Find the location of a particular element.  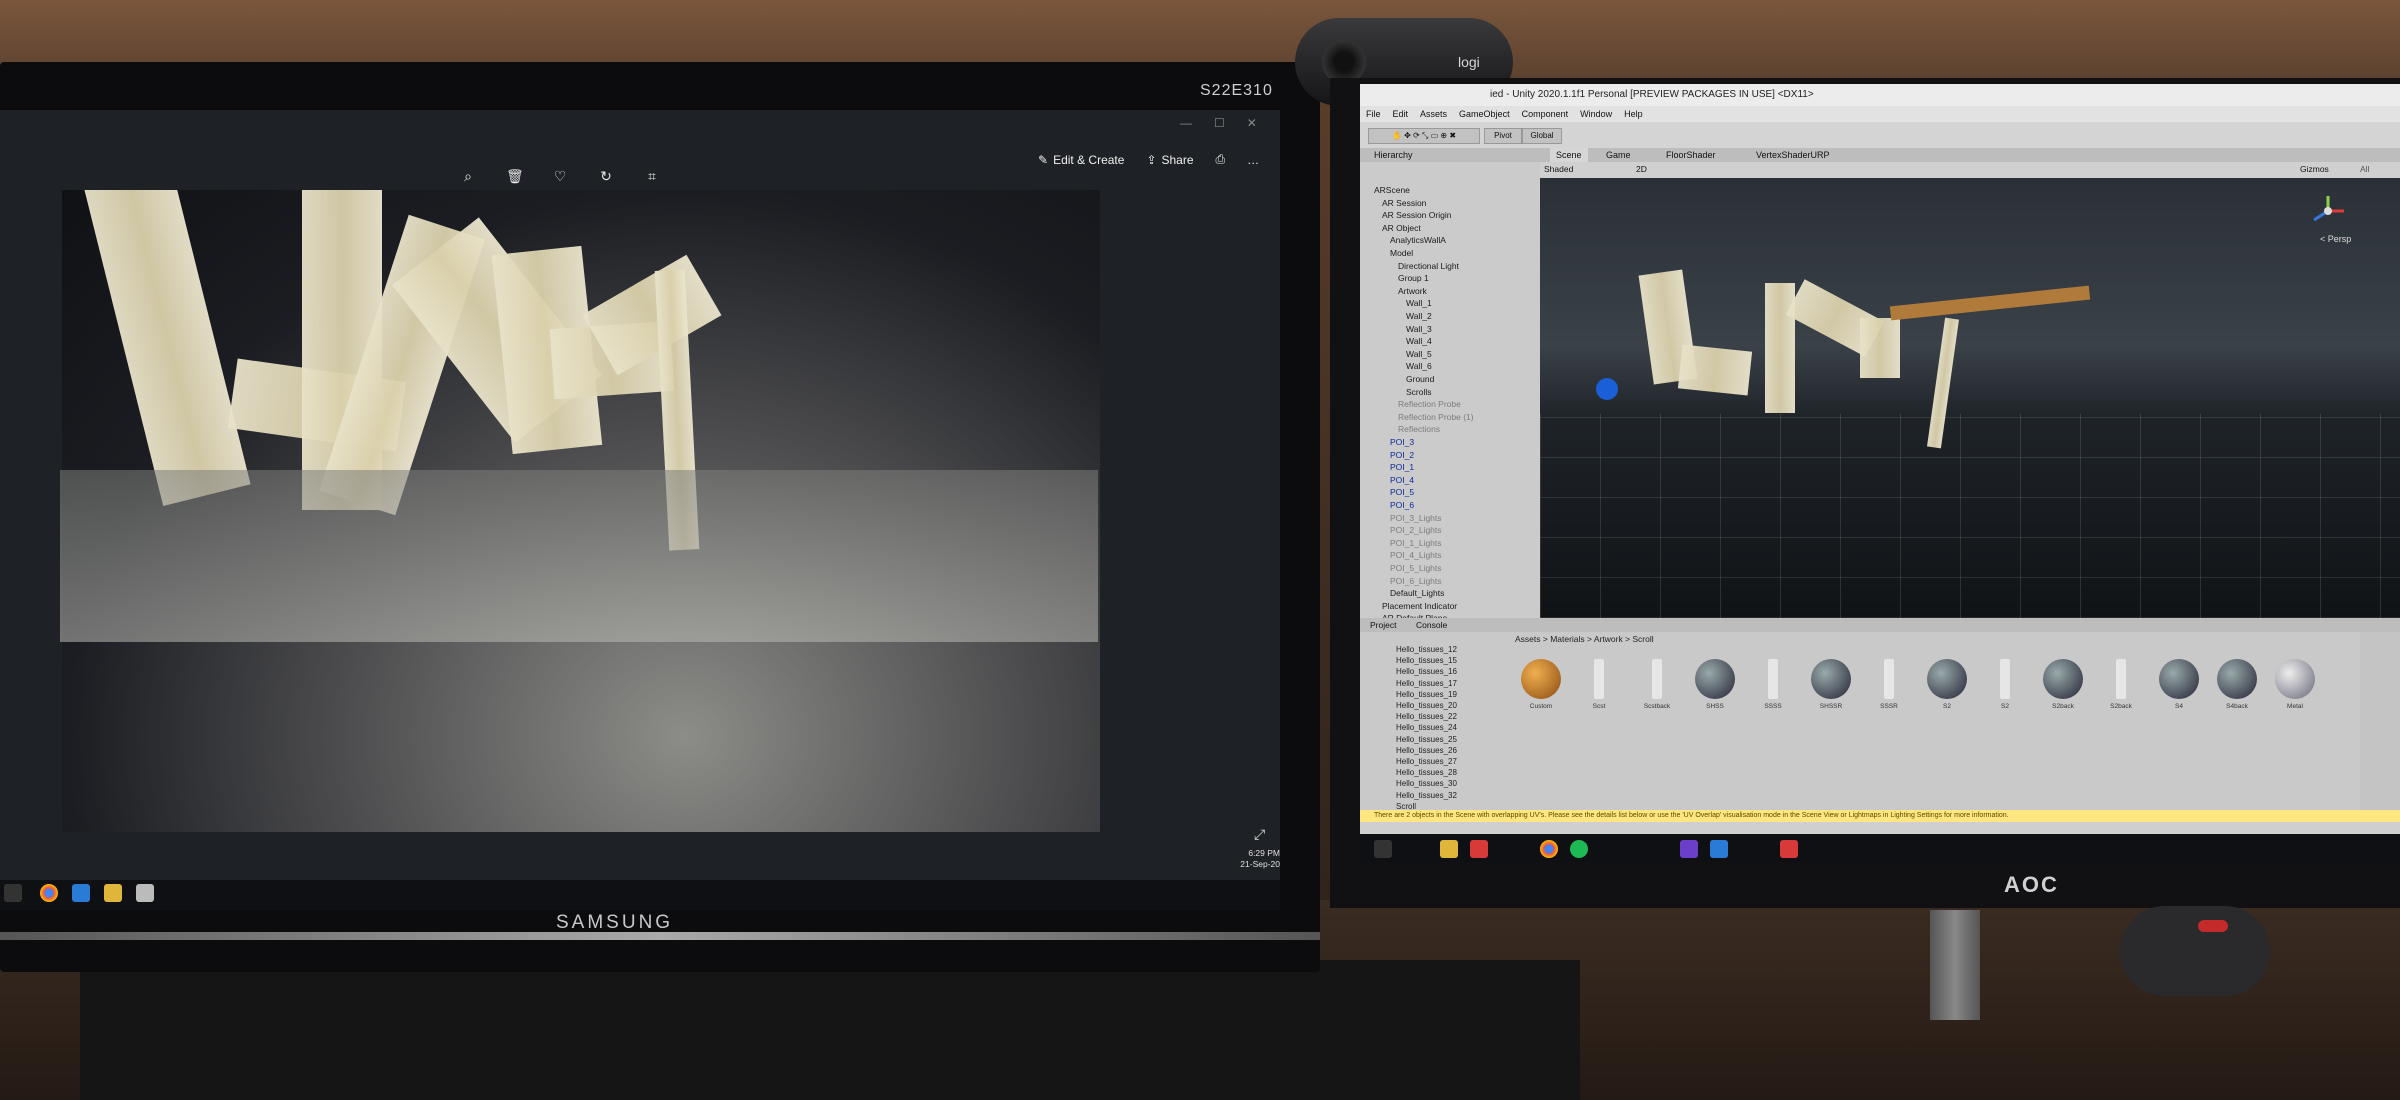

project-folder-item: Hello_tissues_30 is located at coordinates (1426, 783).